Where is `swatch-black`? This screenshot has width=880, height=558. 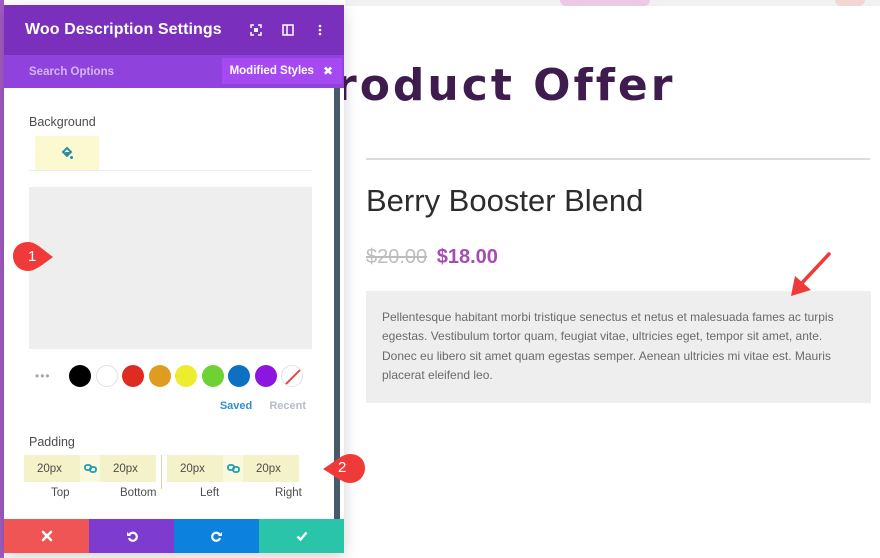
swatch-black is located at coordinates (80, 376).